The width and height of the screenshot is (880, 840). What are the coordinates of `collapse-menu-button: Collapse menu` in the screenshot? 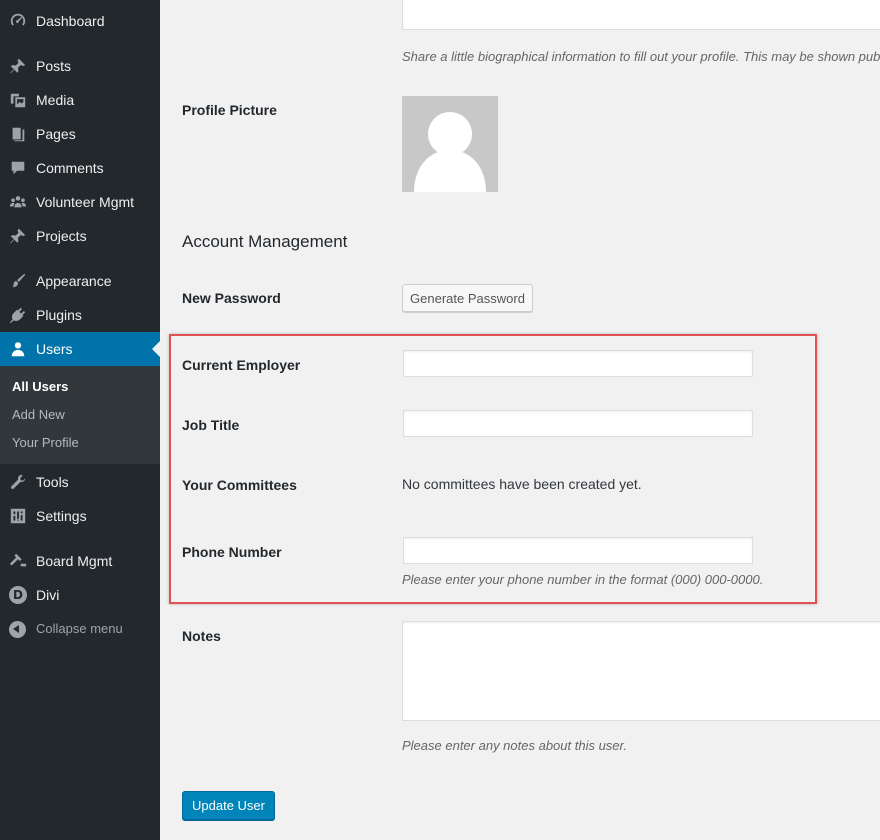 It's located at (80, 630).